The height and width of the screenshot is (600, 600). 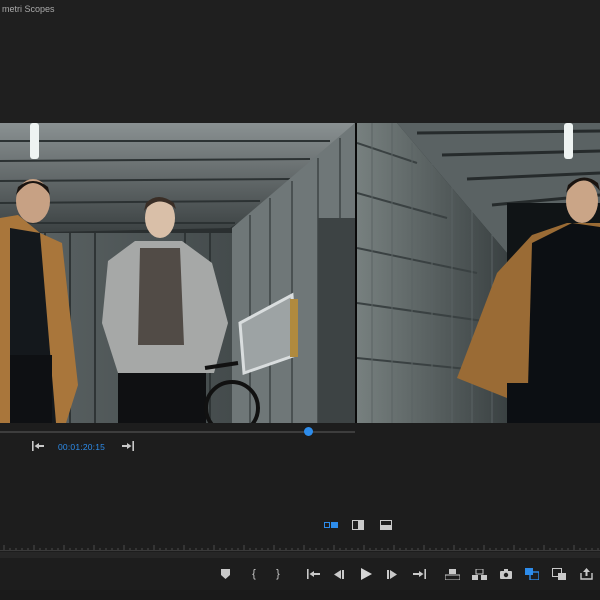 What do you see at coordinates (225, 574) in the screenshot?
I see `add-marker-icon` at bounding box center [225, 574].